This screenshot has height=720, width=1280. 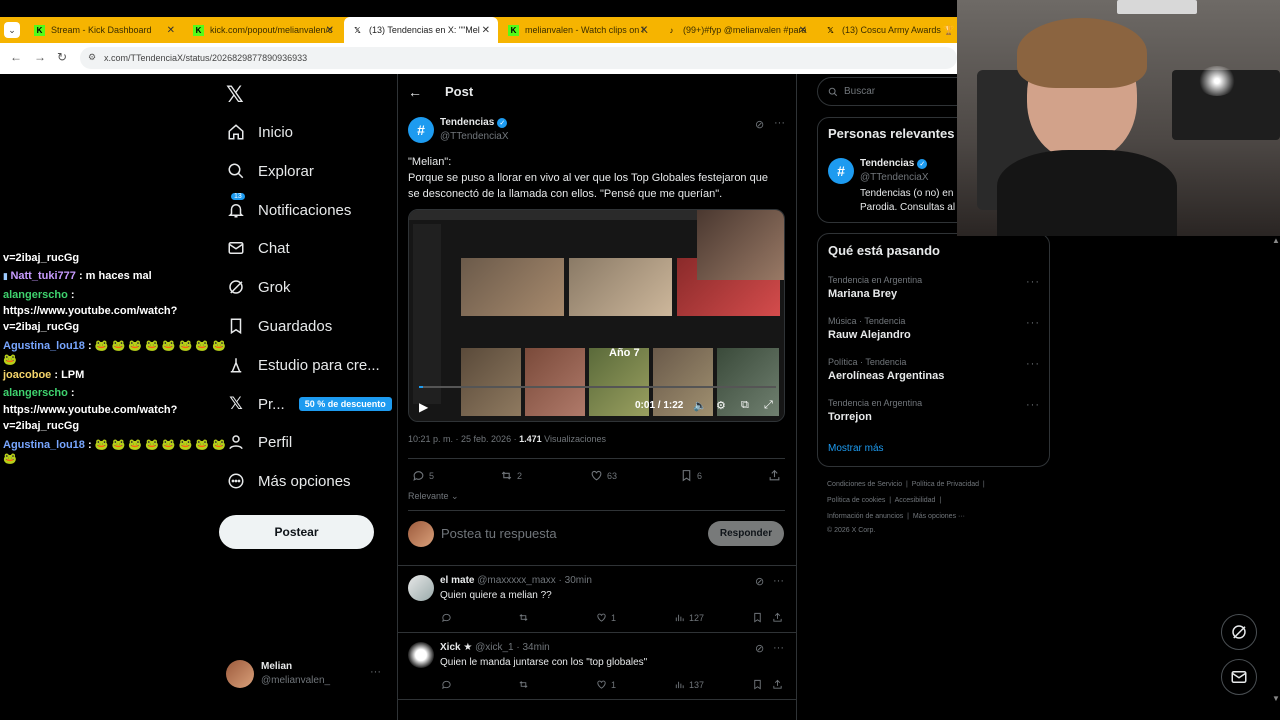 I want to click on reply-header: Xick ★ @xick_1 · 34min, so click(x=495, y=647).